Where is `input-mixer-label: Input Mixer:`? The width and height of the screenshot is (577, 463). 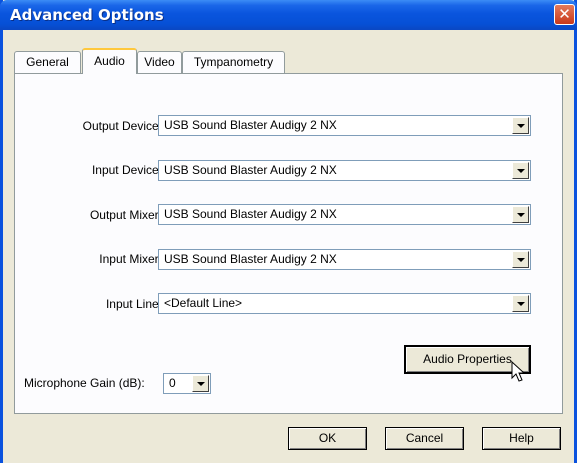 input-mixer-label: Input Mixer: is located at coordinates (130, 259).